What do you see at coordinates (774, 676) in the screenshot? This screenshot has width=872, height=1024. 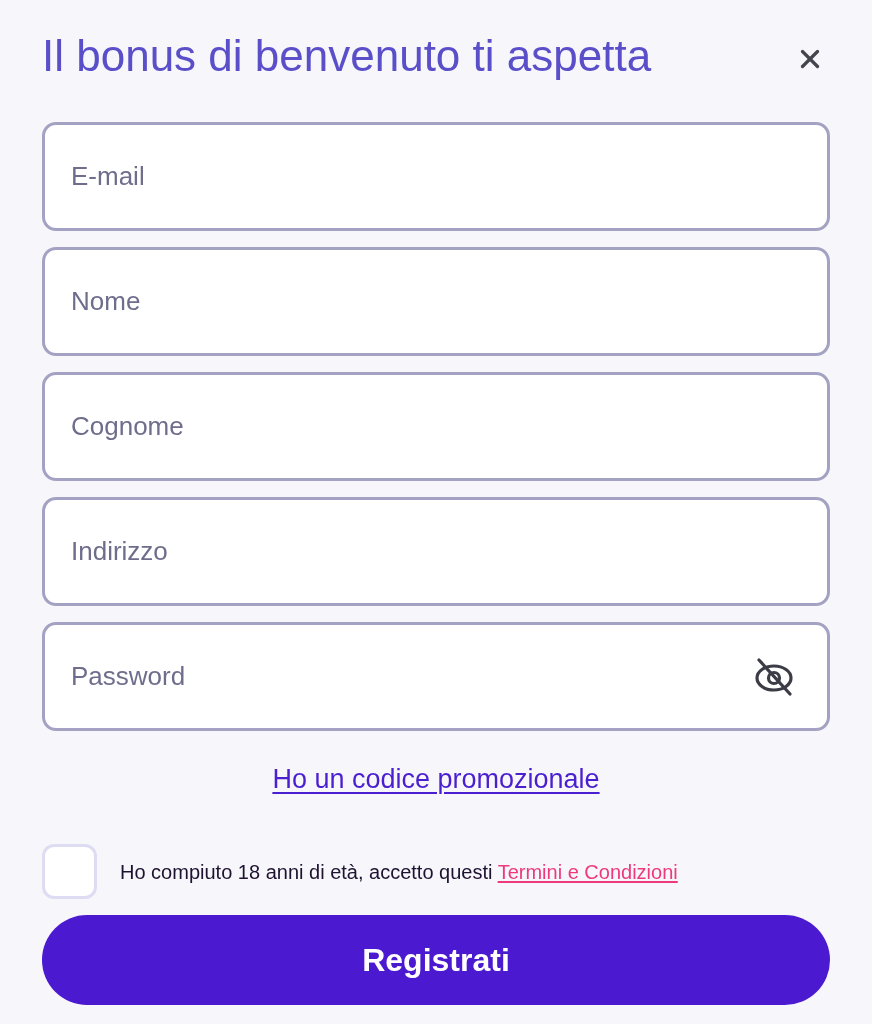 I see `eye-slash-icon` at bounding box center [774, 676].